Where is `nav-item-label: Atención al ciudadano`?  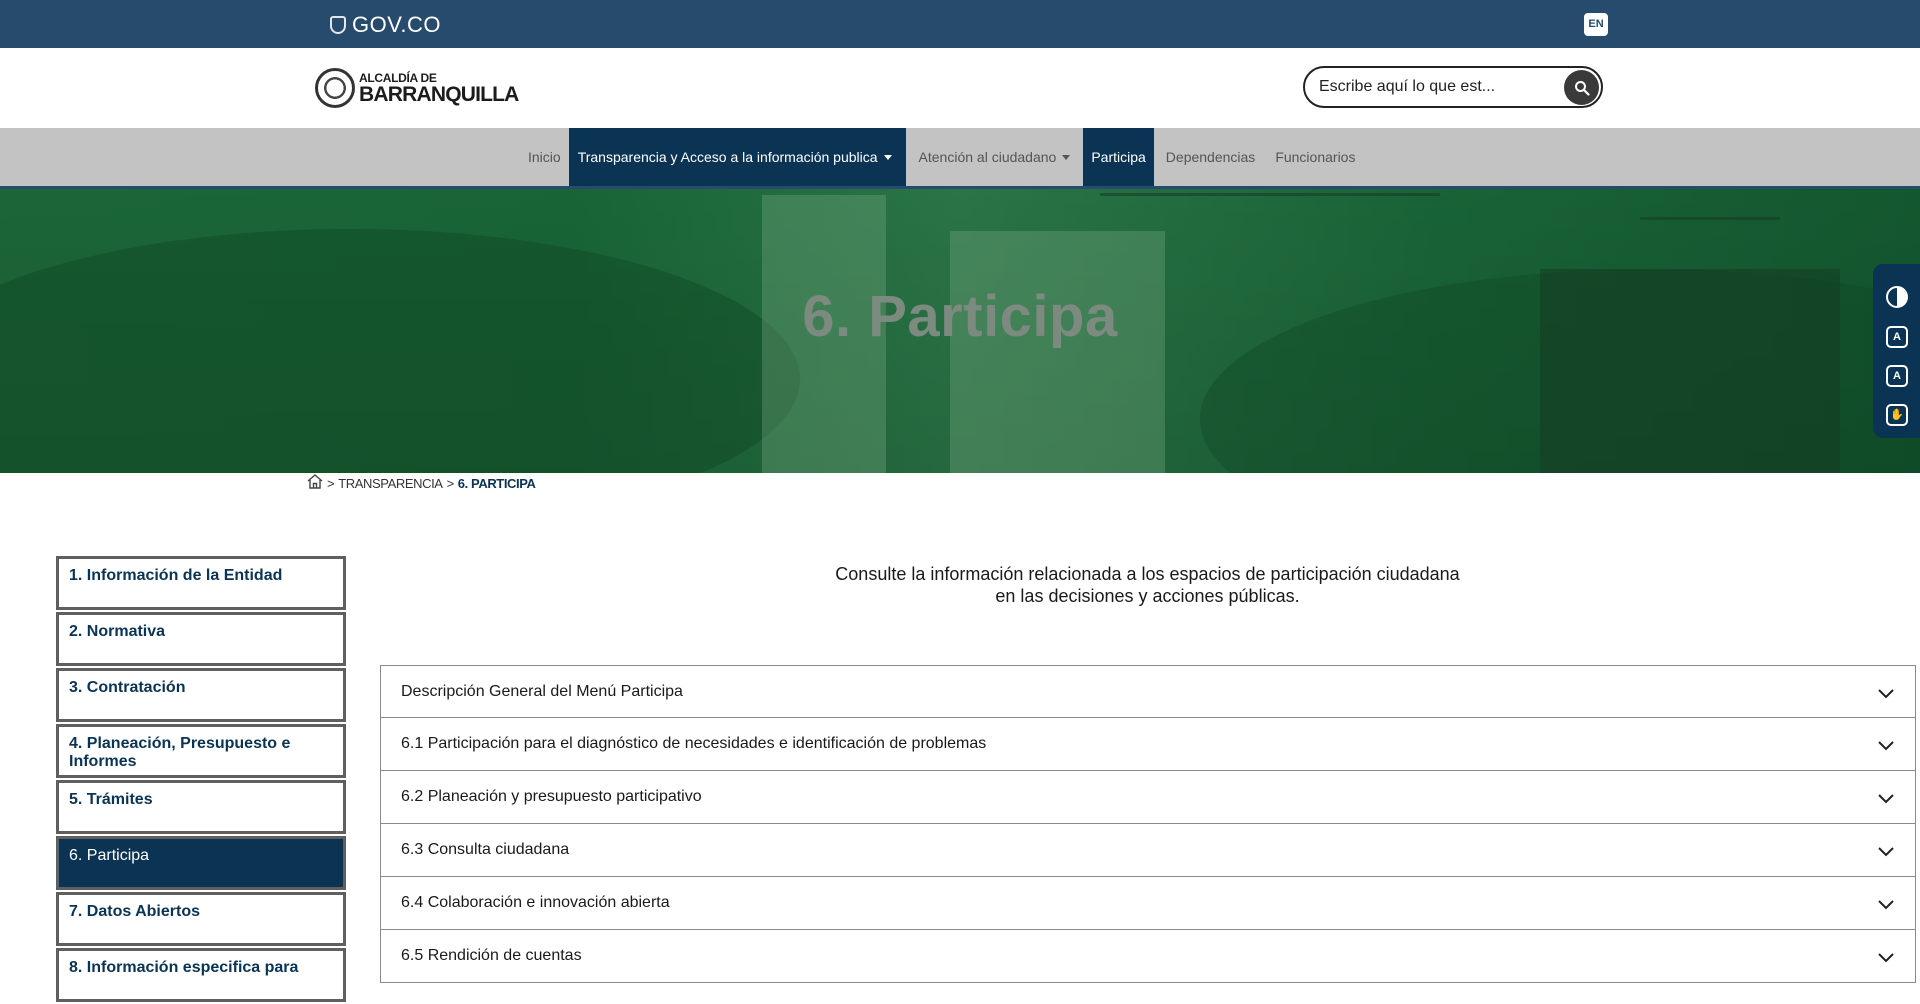
nav-item-label: Atención al ciudadano is located at coordinates (987, 157).